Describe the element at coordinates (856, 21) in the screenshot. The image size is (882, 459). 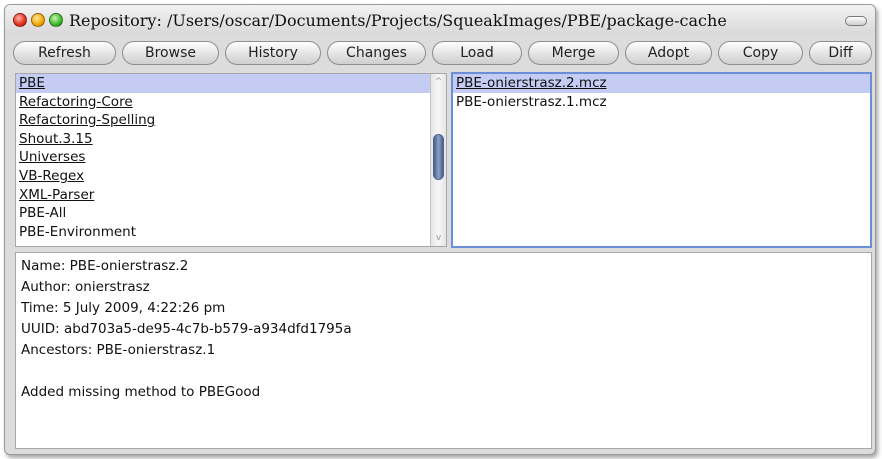
I see `collapse-window-icon` at that location.